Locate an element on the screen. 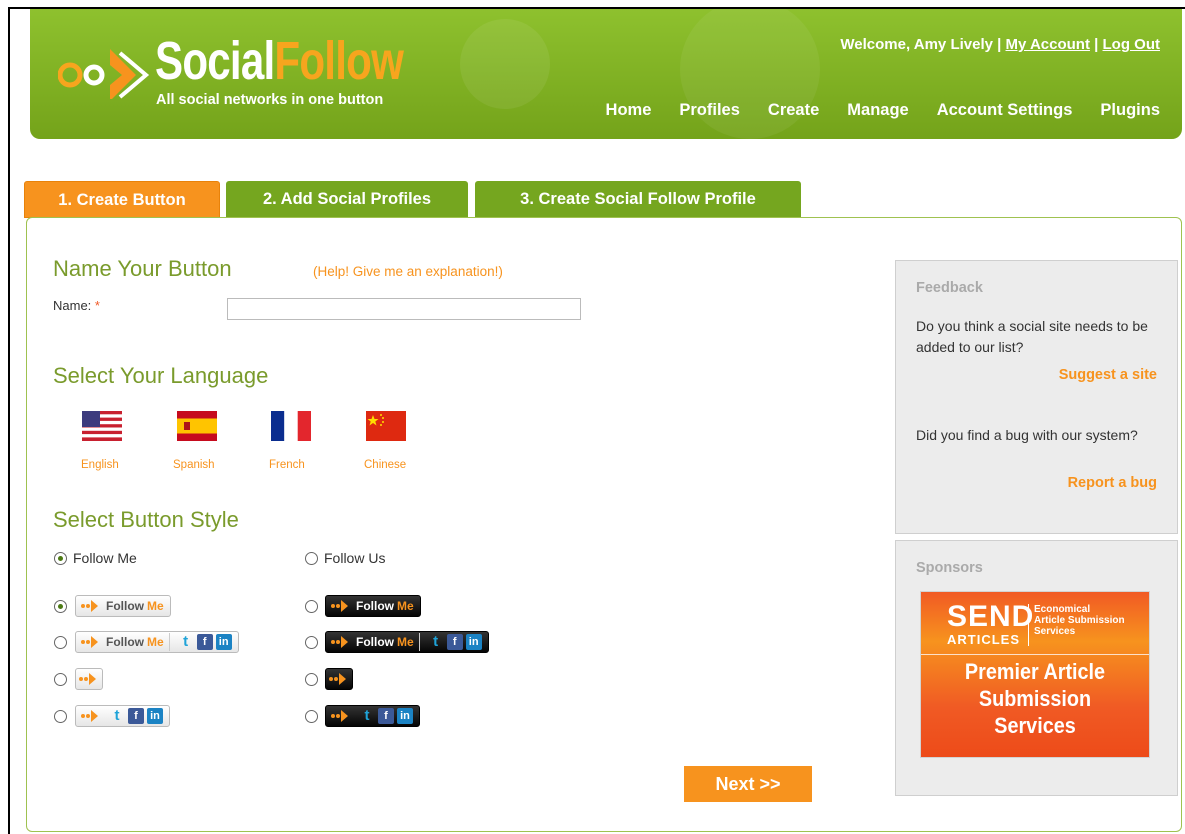 The width and height of the screenshot is (1185, 834). ad-main-text: Premier Article Submission Services is located at coordinates (1034, 698).